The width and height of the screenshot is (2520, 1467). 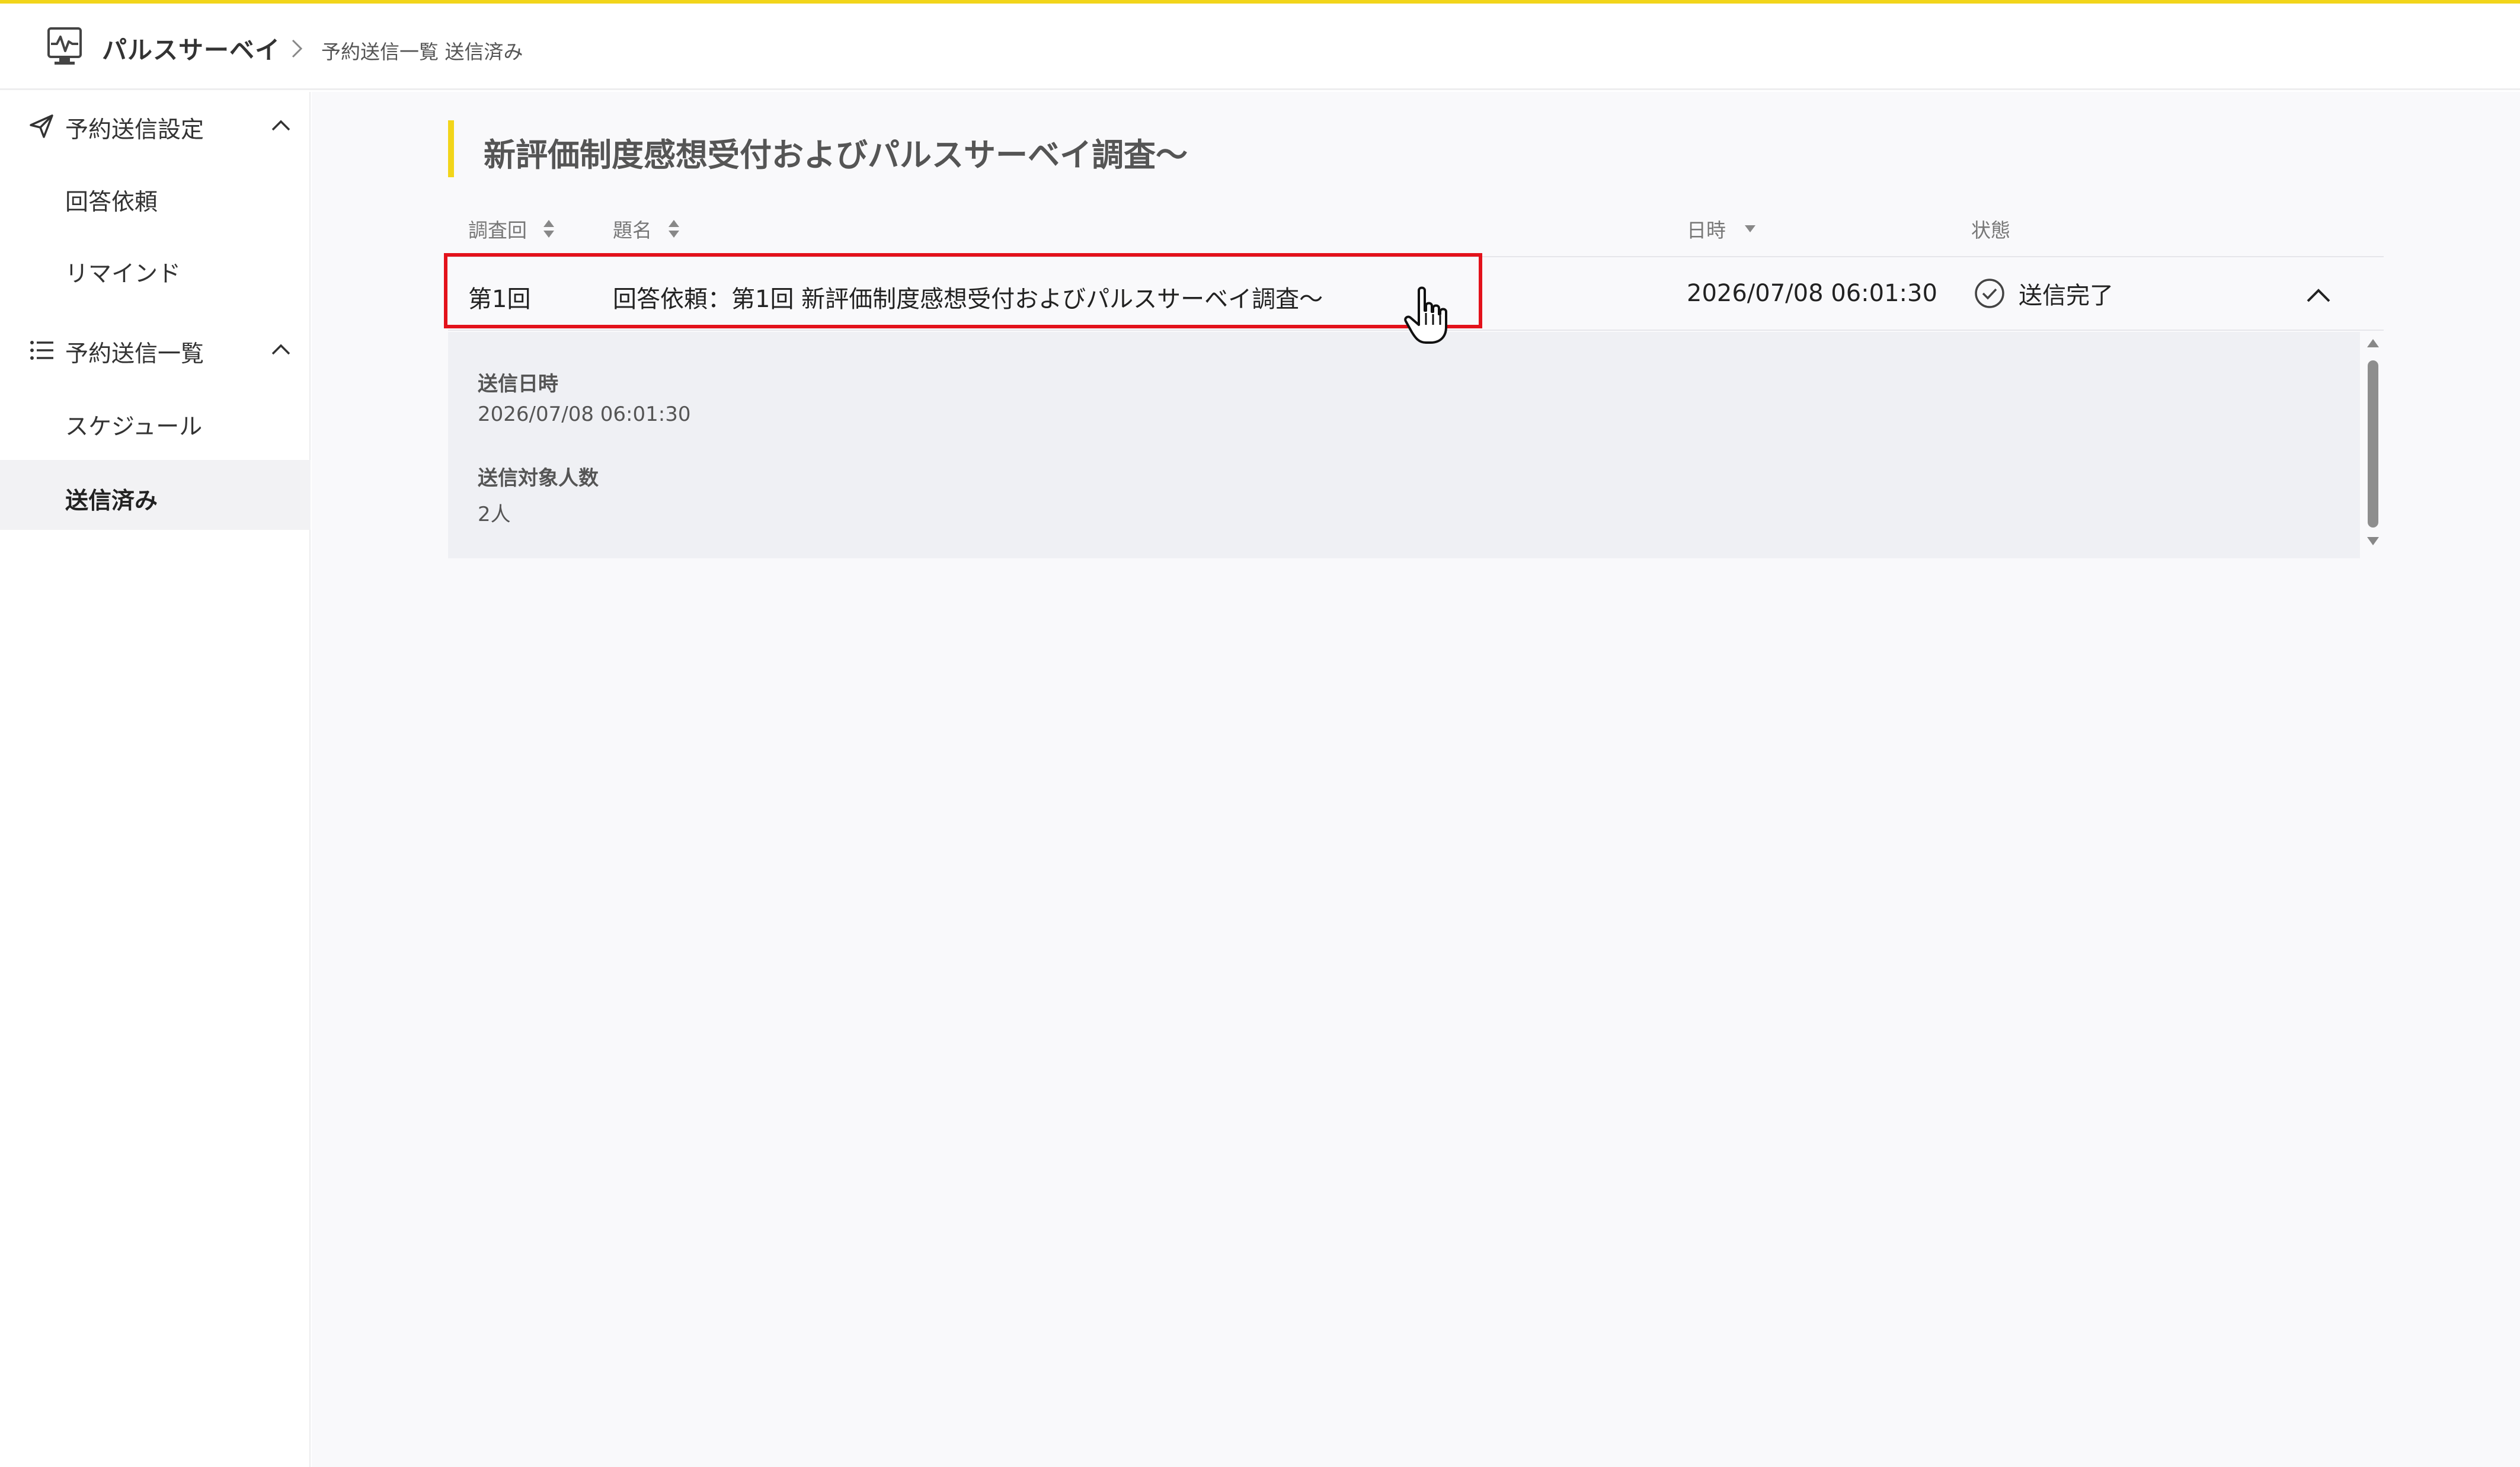 I want to click on sidebar-item-label: 回答依頼, so click(x=112, y=202).